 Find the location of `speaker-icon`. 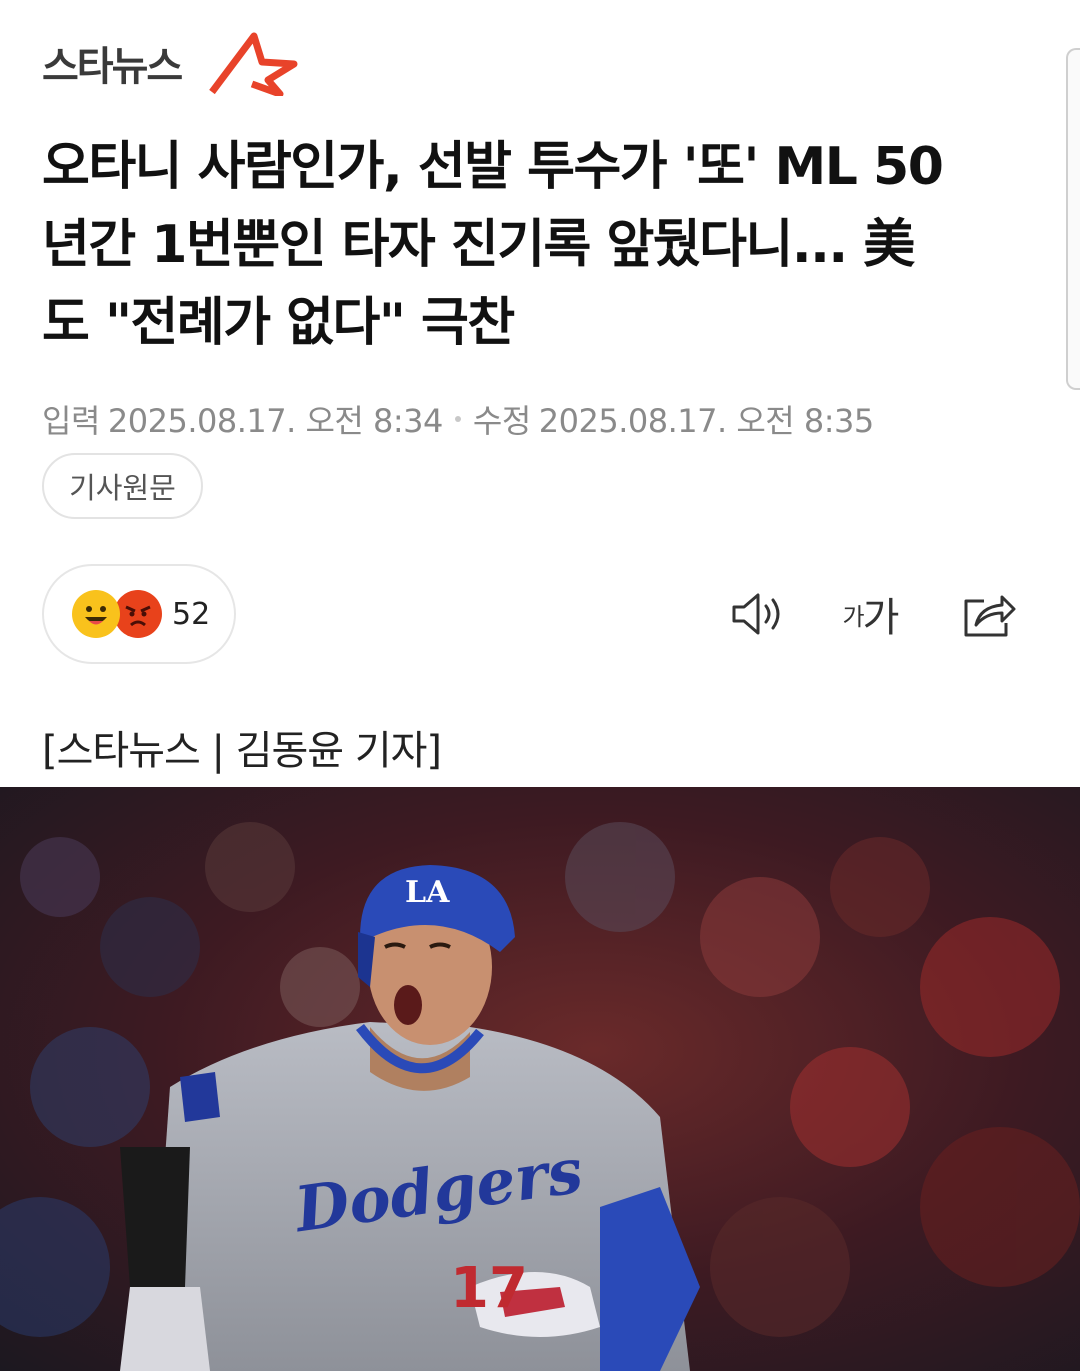

speaker-icon is located at coordinates (758, 614).